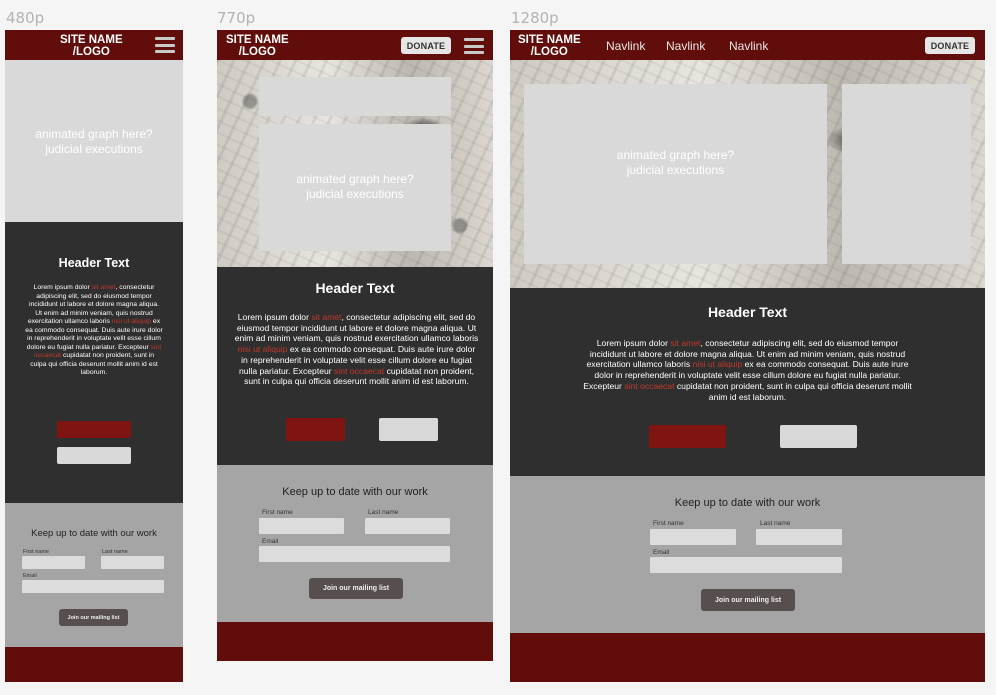 The width and height of the screenshot is (996, 695). I want to click on frame-label-770: 770p, so click(236, 18).